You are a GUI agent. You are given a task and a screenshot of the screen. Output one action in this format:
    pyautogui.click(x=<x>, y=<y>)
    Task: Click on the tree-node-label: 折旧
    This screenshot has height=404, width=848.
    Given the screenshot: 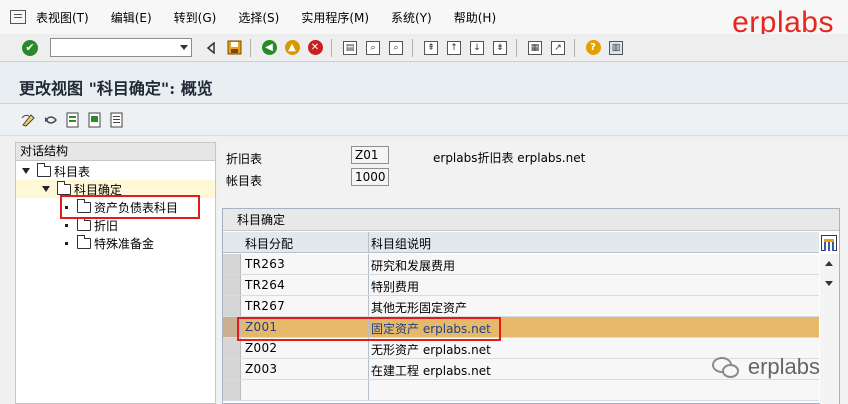 What is the action you would take?
    pyautogui.click(x=106, y=225)
    